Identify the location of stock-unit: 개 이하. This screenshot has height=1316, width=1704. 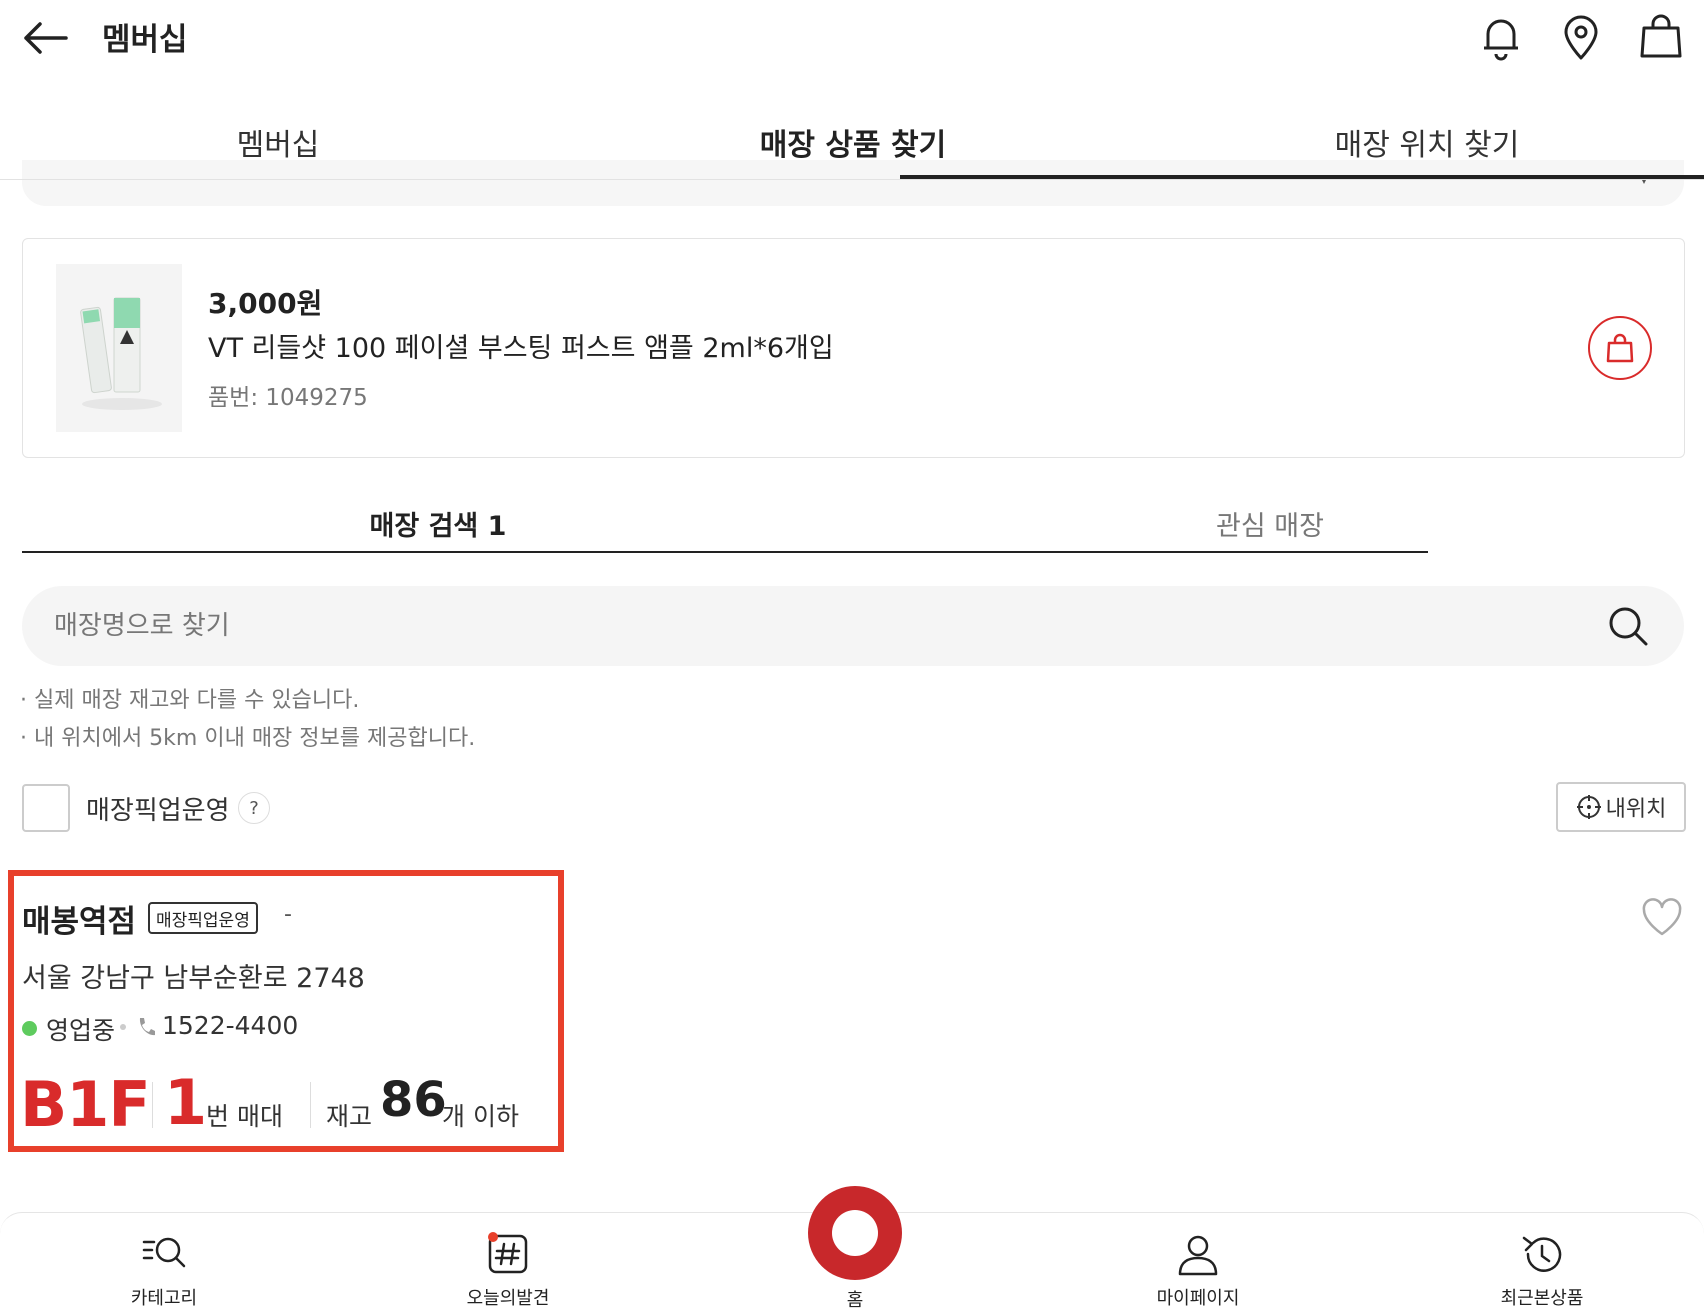
(480, 1116).